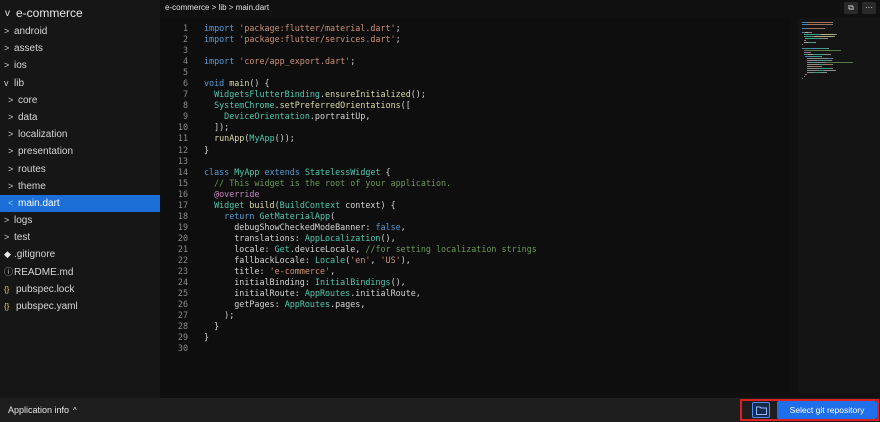 This screenshot has height=422, width=880. I want to click on code-token: build, so click(262, 204).